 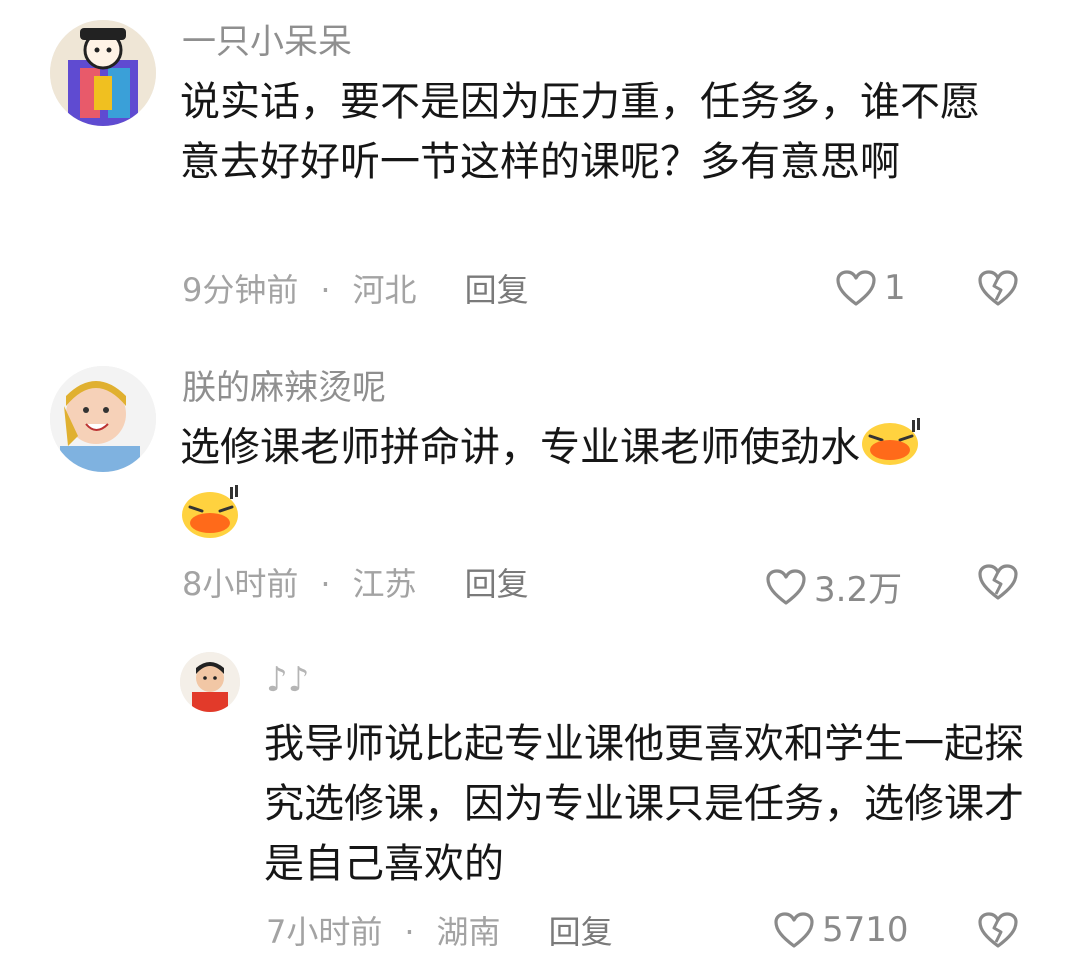 What do you see at coordinates (858, 590) in the screenshot?
I see `like-count: 3.2万` at bounding box center [858, 590].